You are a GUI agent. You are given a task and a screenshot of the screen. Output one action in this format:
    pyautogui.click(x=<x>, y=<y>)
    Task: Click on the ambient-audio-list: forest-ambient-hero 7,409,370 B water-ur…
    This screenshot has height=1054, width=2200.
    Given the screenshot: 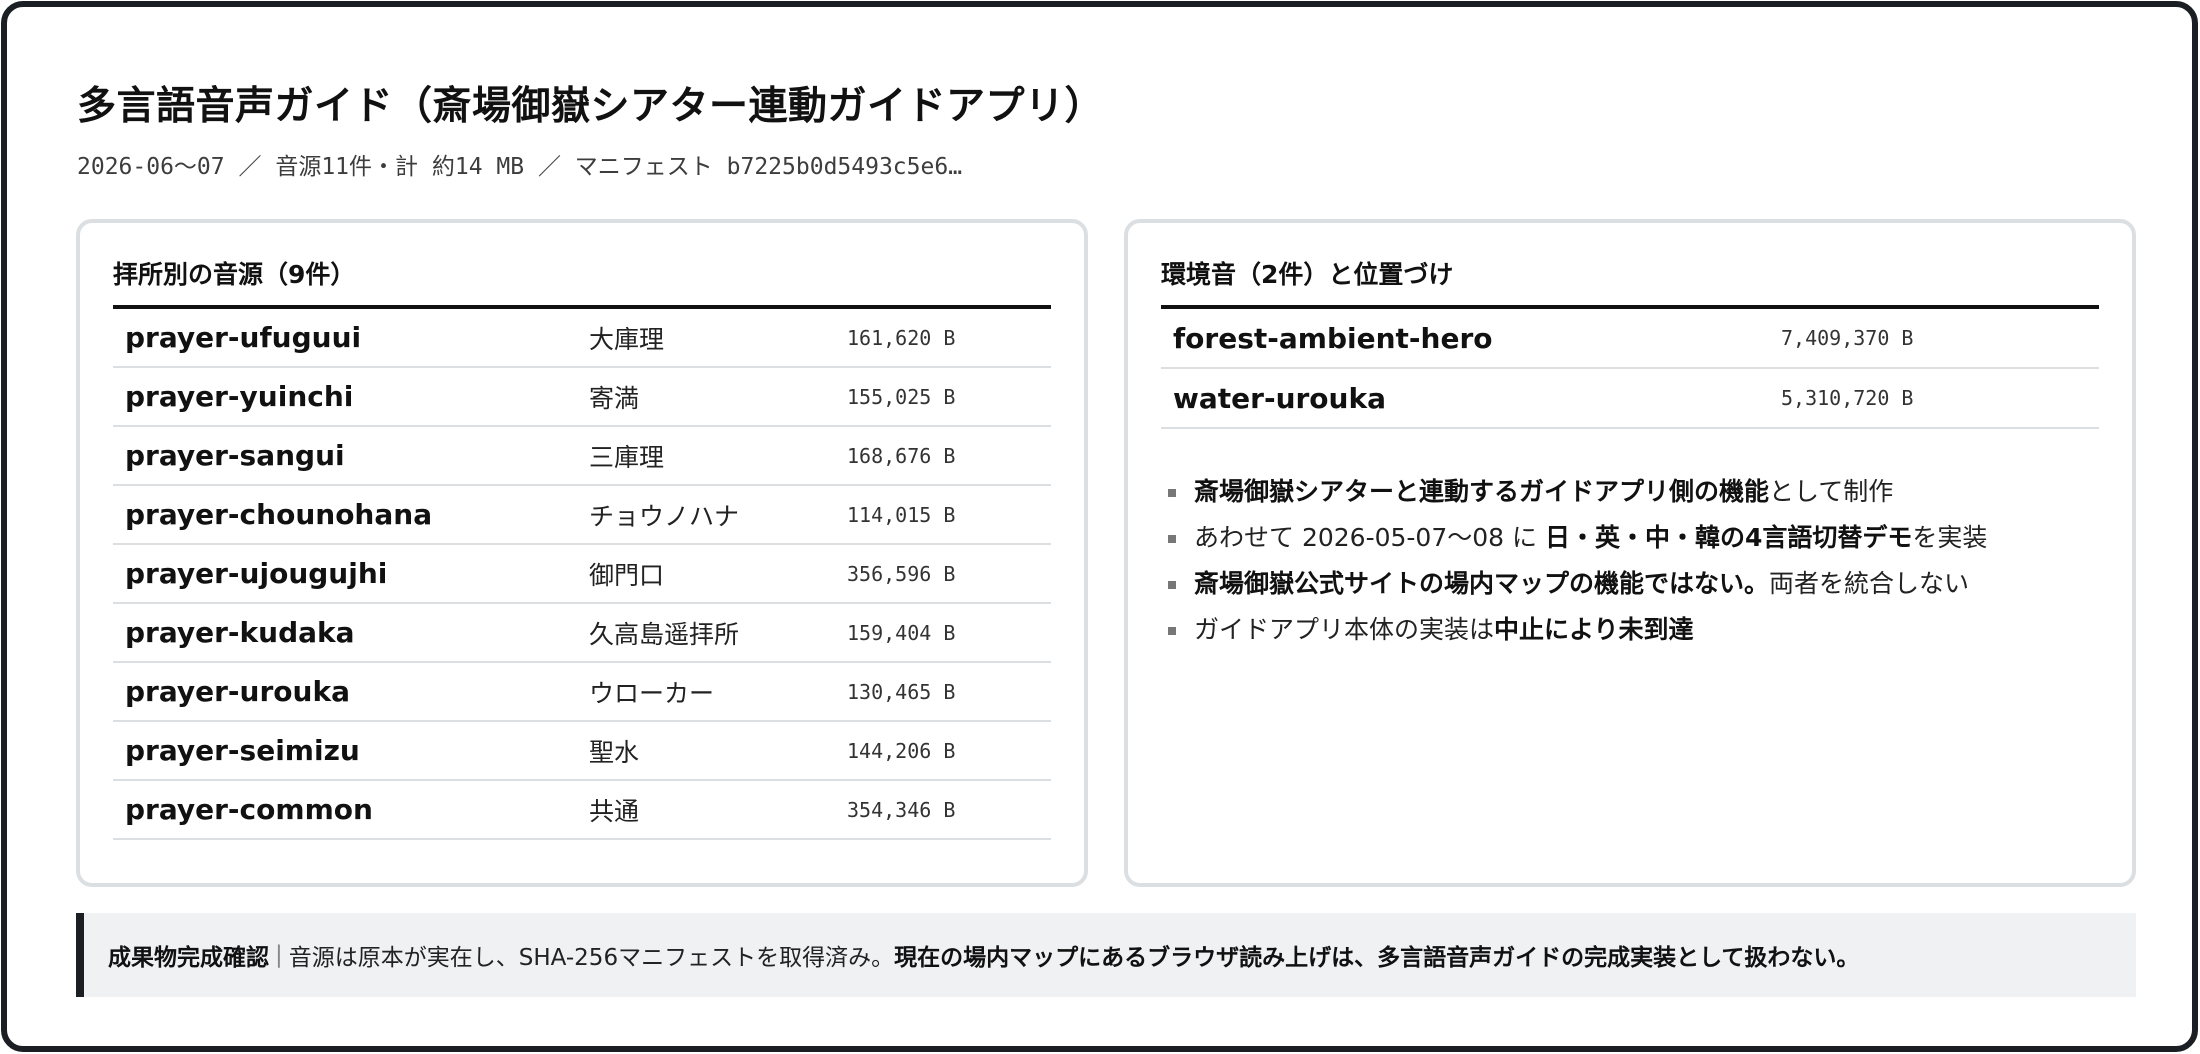 What is the action you would take?
    pyautogui.click(x=1630, y=369)
    